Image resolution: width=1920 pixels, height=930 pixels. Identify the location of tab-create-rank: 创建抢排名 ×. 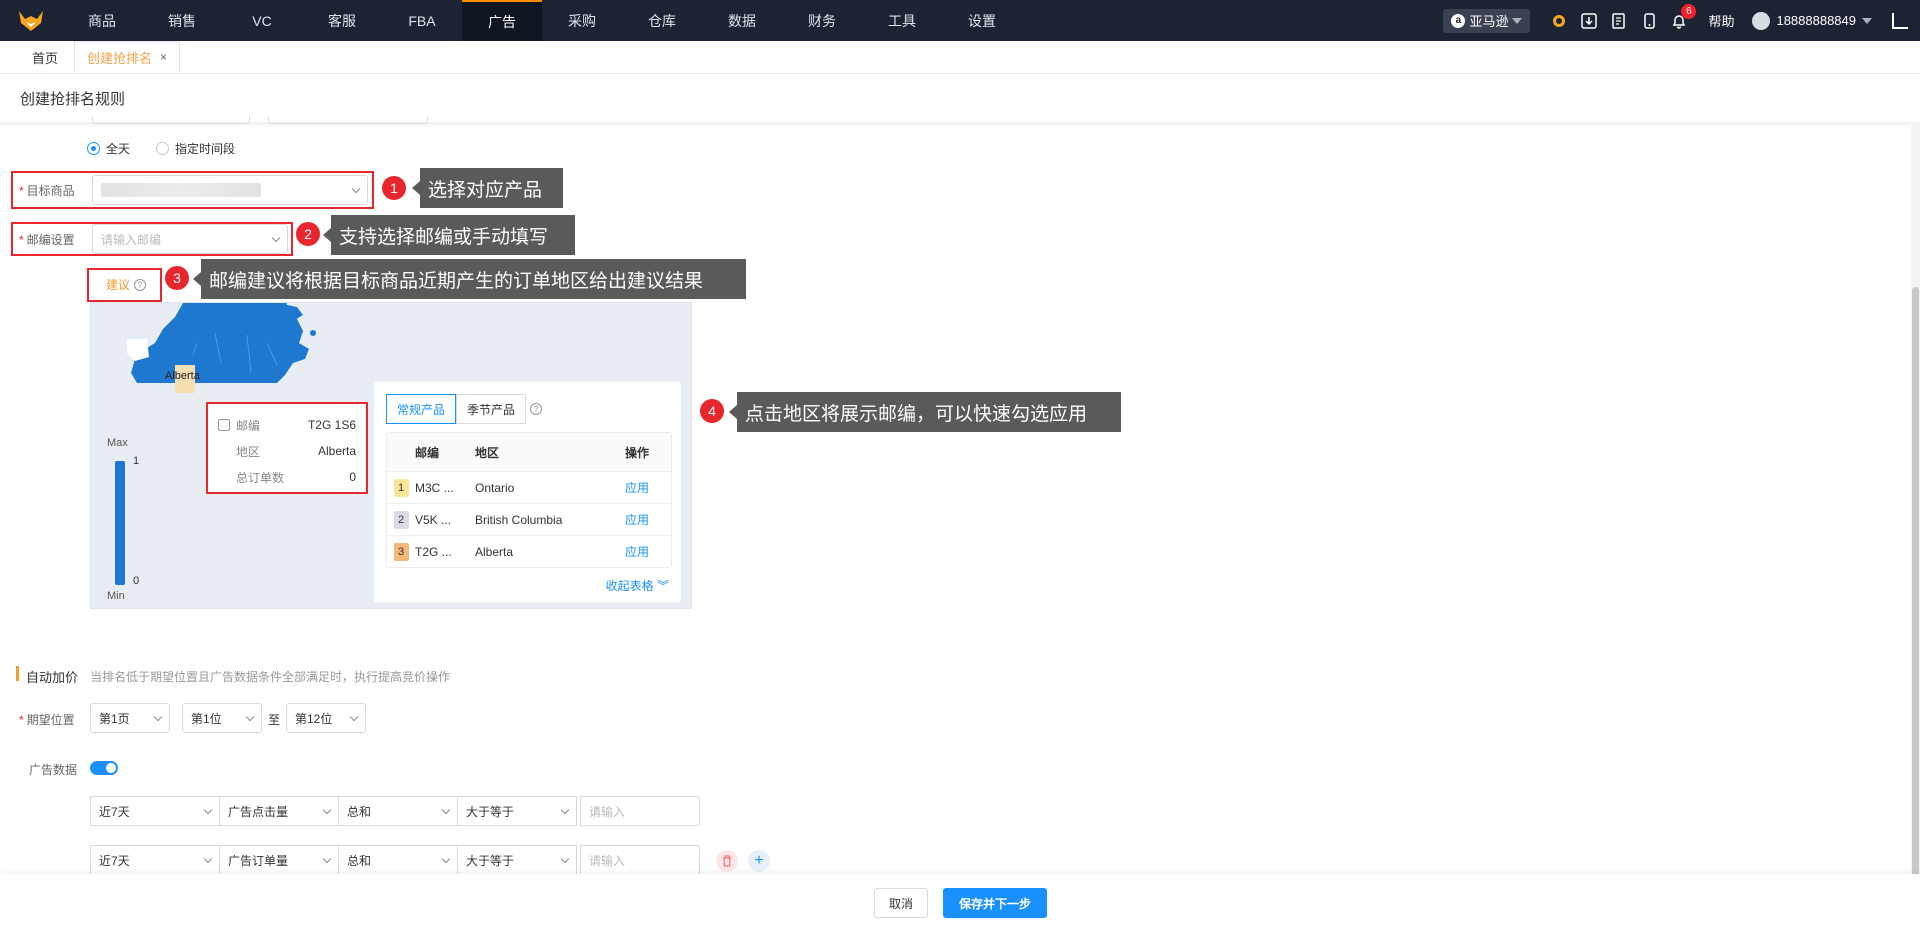
(127, 57).